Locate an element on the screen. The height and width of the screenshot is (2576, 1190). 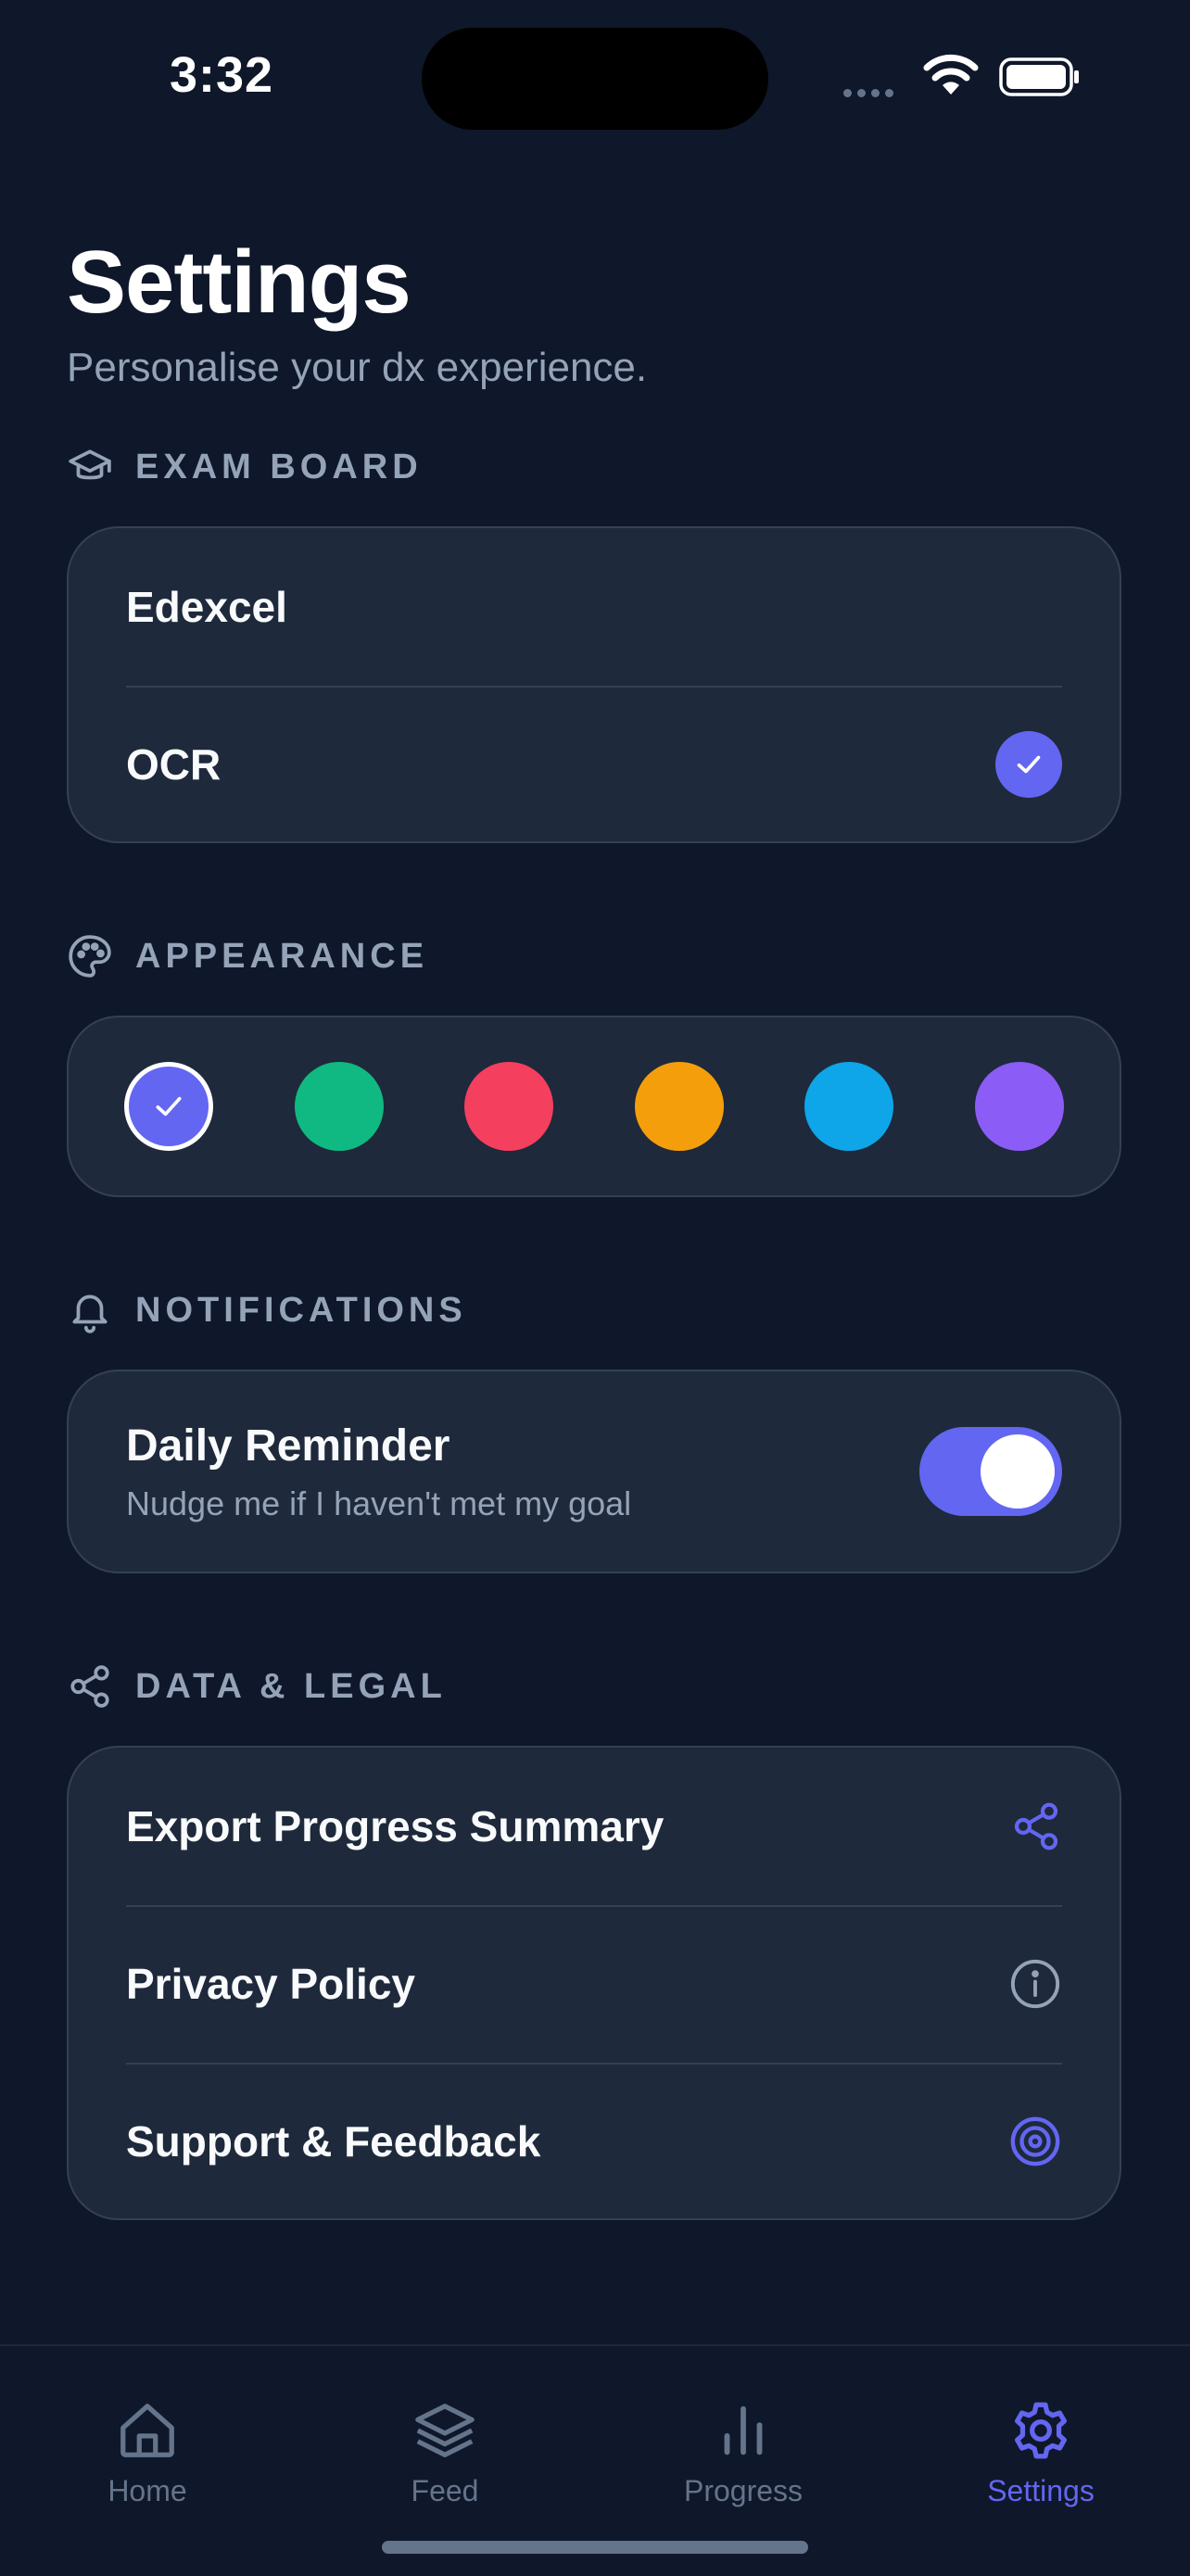
section-label-exam-board: EXAM BOARD is located at coordinates (245, 467).